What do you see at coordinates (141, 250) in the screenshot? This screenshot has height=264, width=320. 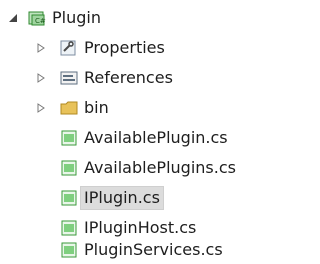 I see `tree-node-file: PluginServices.cs` at bounding box center [141, 250].